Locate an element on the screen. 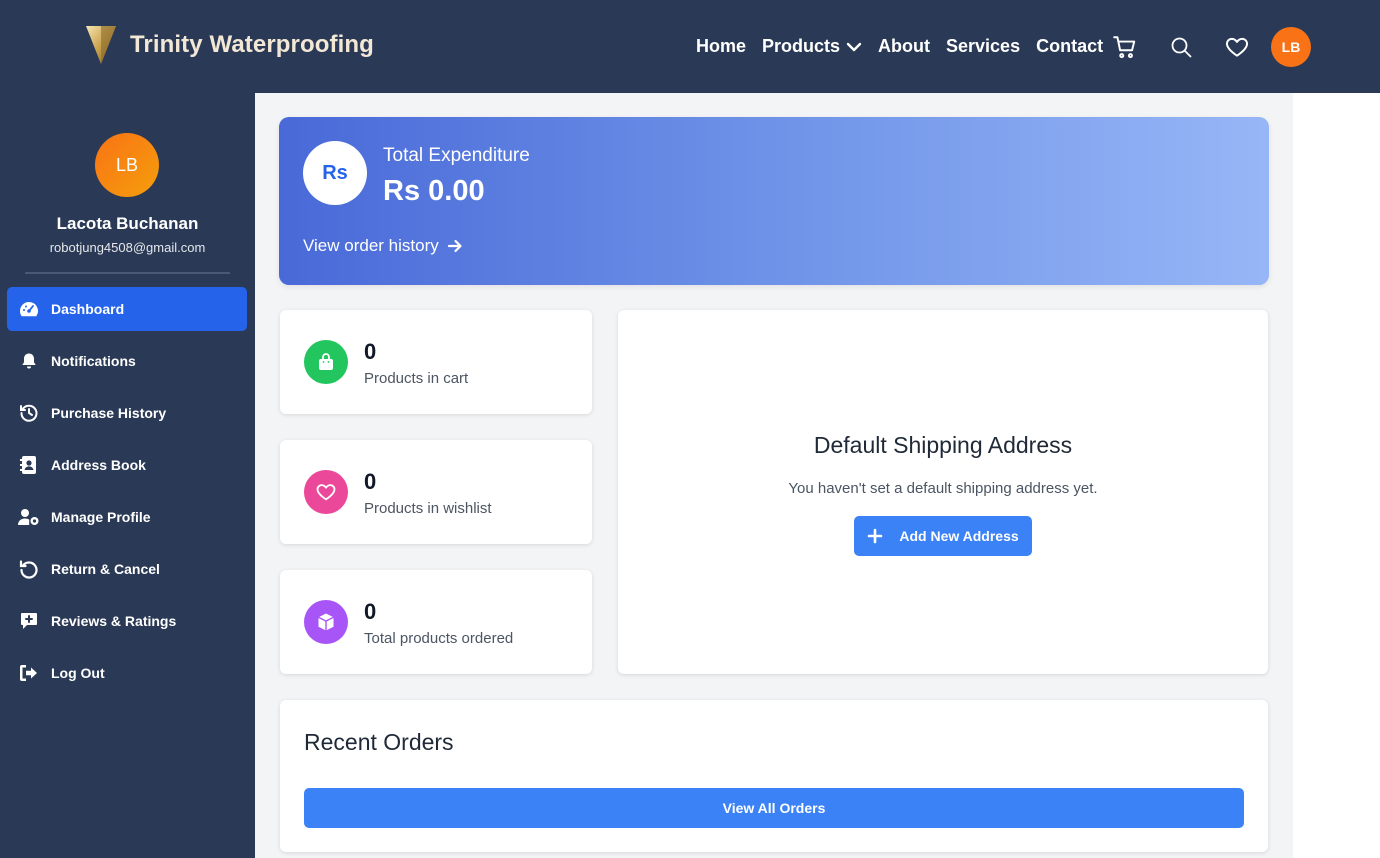 This screenshot has height=858, width=1380. currency-badge: Rs is located at coordinates (335, 173).